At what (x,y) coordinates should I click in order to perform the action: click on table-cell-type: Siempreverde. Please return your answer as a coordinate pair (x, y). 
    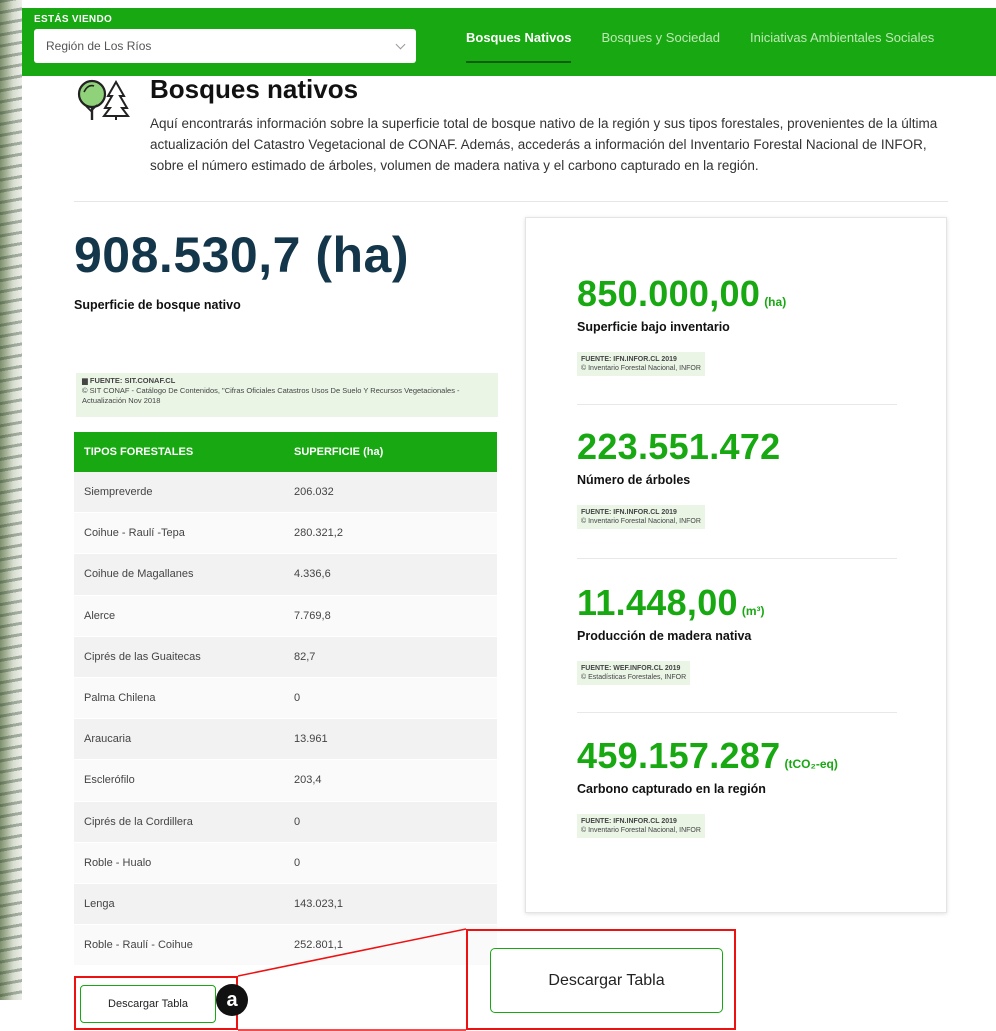
    Looking at the image, I should click on (118, 492).